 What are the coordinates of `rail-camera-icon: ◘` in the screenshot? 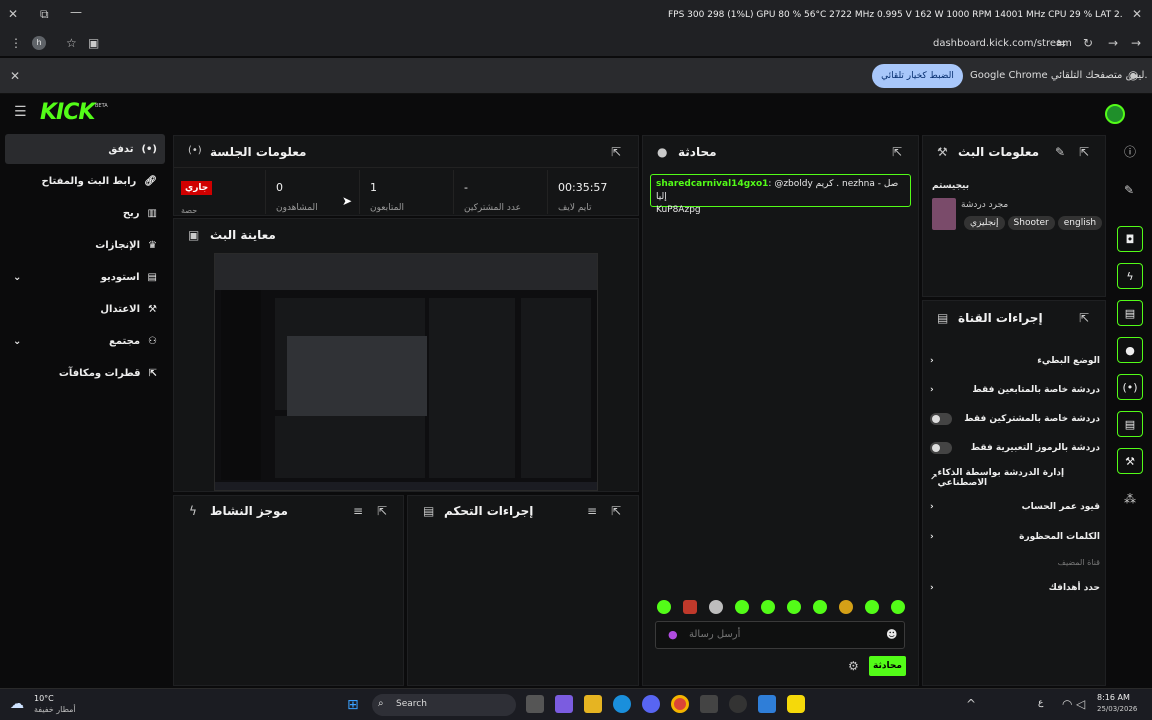 It's located at (1130, 239).